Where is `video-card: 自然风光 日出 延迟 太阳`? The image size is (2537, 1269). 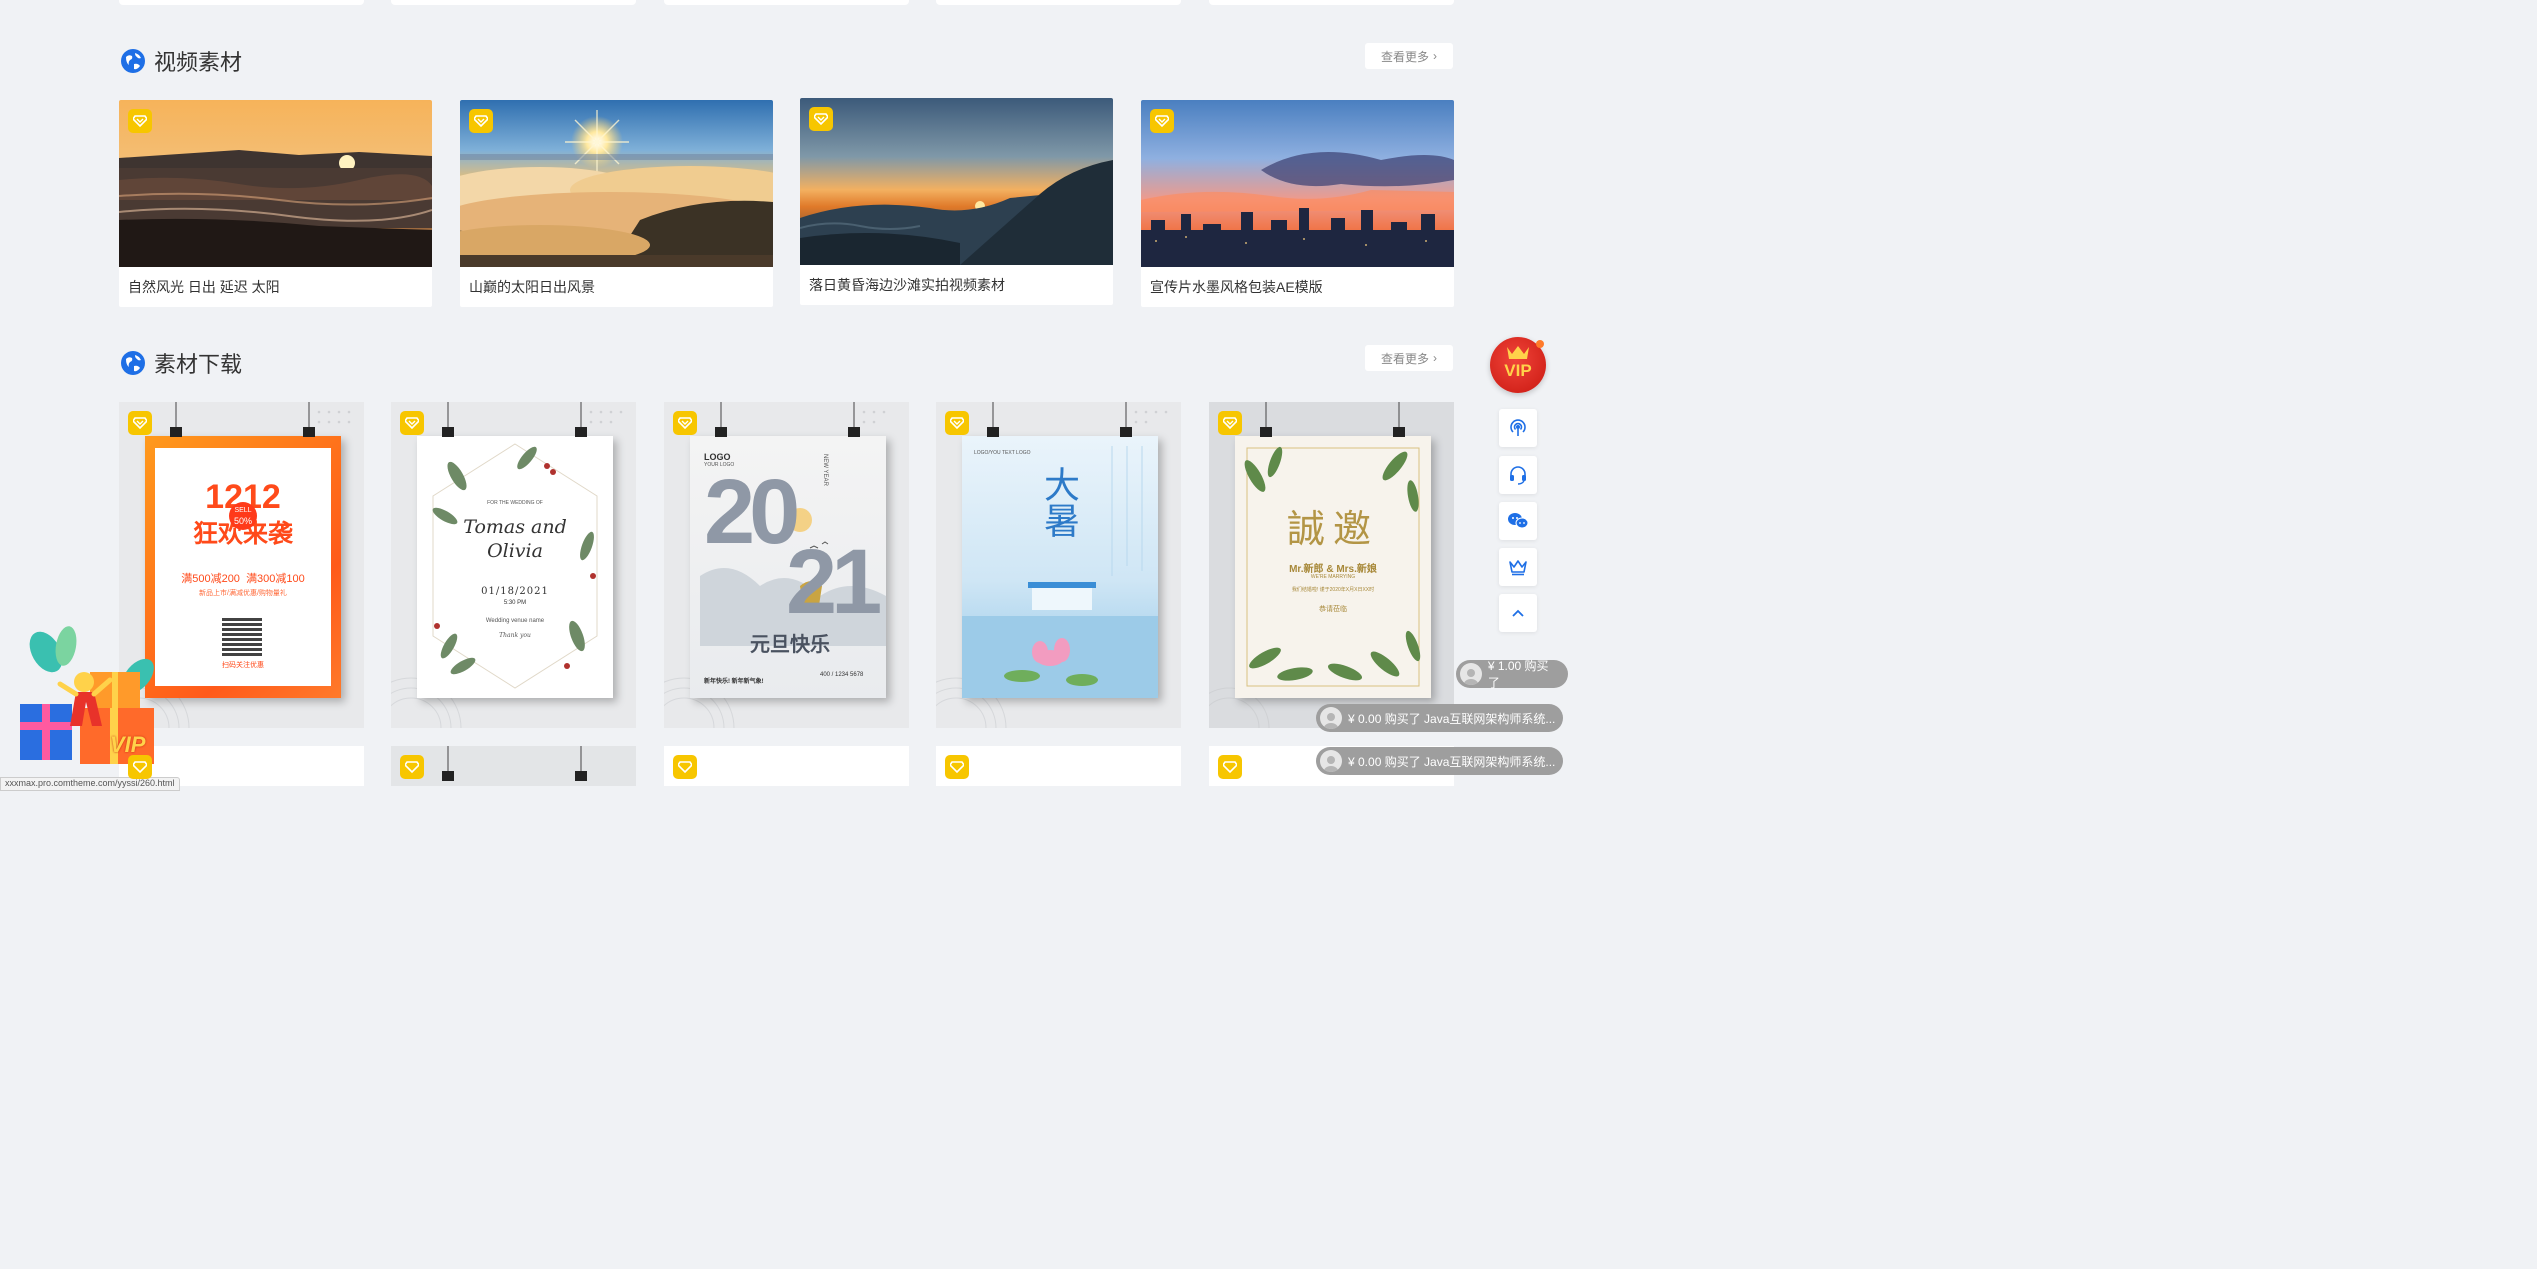
video-card: 自然风光 日出 延迟 太阳 is located at coordinates (275, 203).